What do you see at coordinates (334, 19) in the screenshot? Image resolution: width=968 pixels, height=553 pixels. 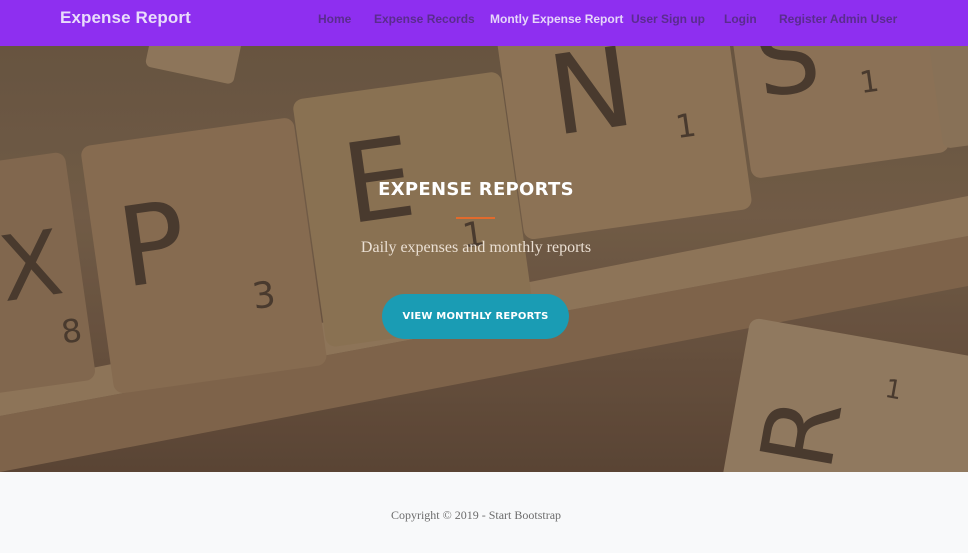 I see `nav-link-home: Home` at bounding box center [334, 19].